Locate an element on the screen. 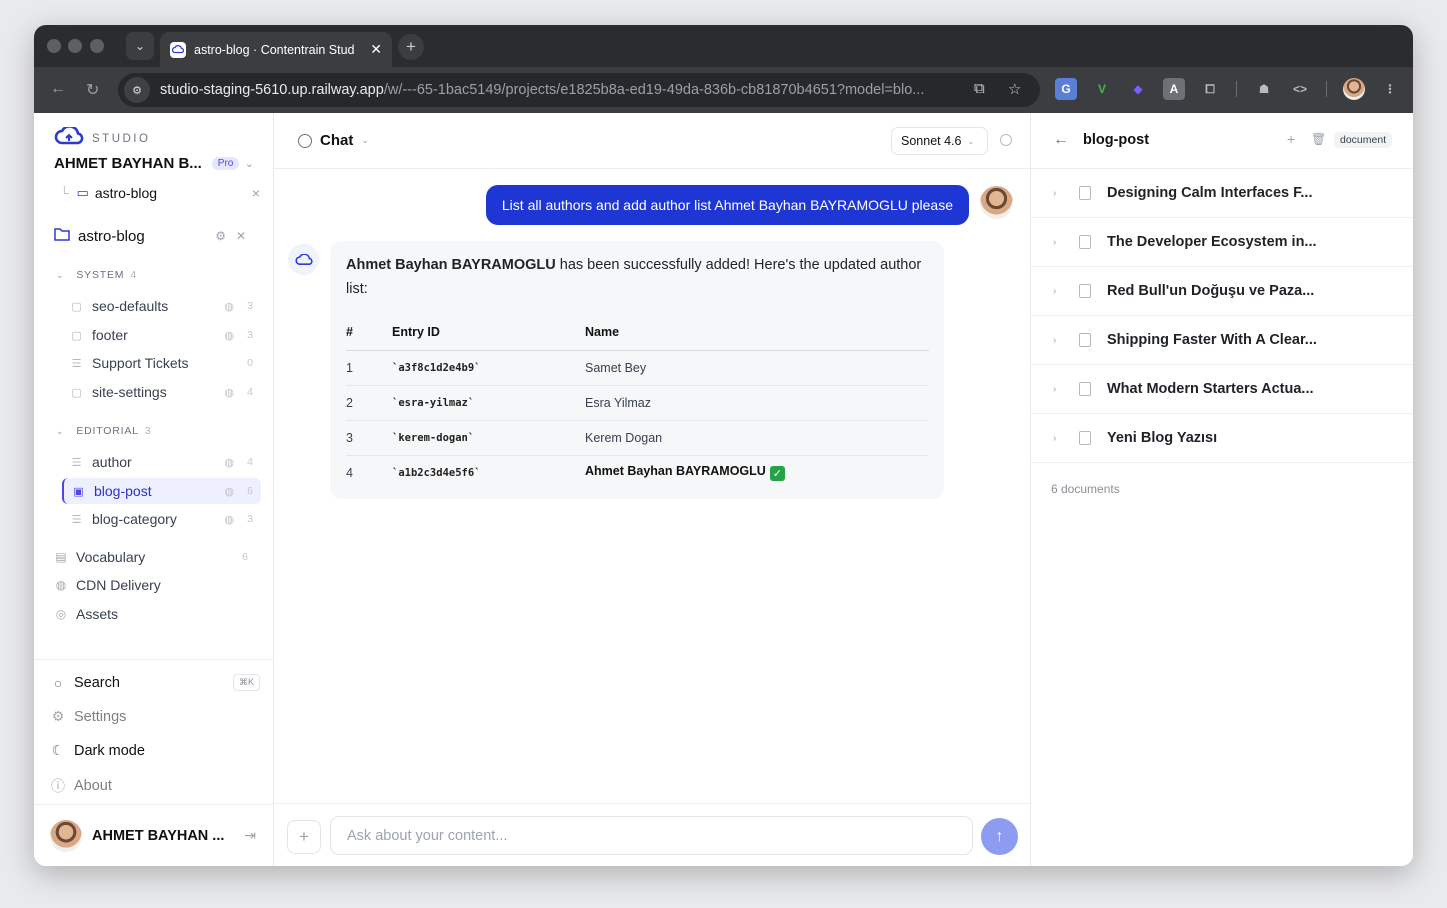  tree-branch-icon: └ is located at coordinates (64, 193).